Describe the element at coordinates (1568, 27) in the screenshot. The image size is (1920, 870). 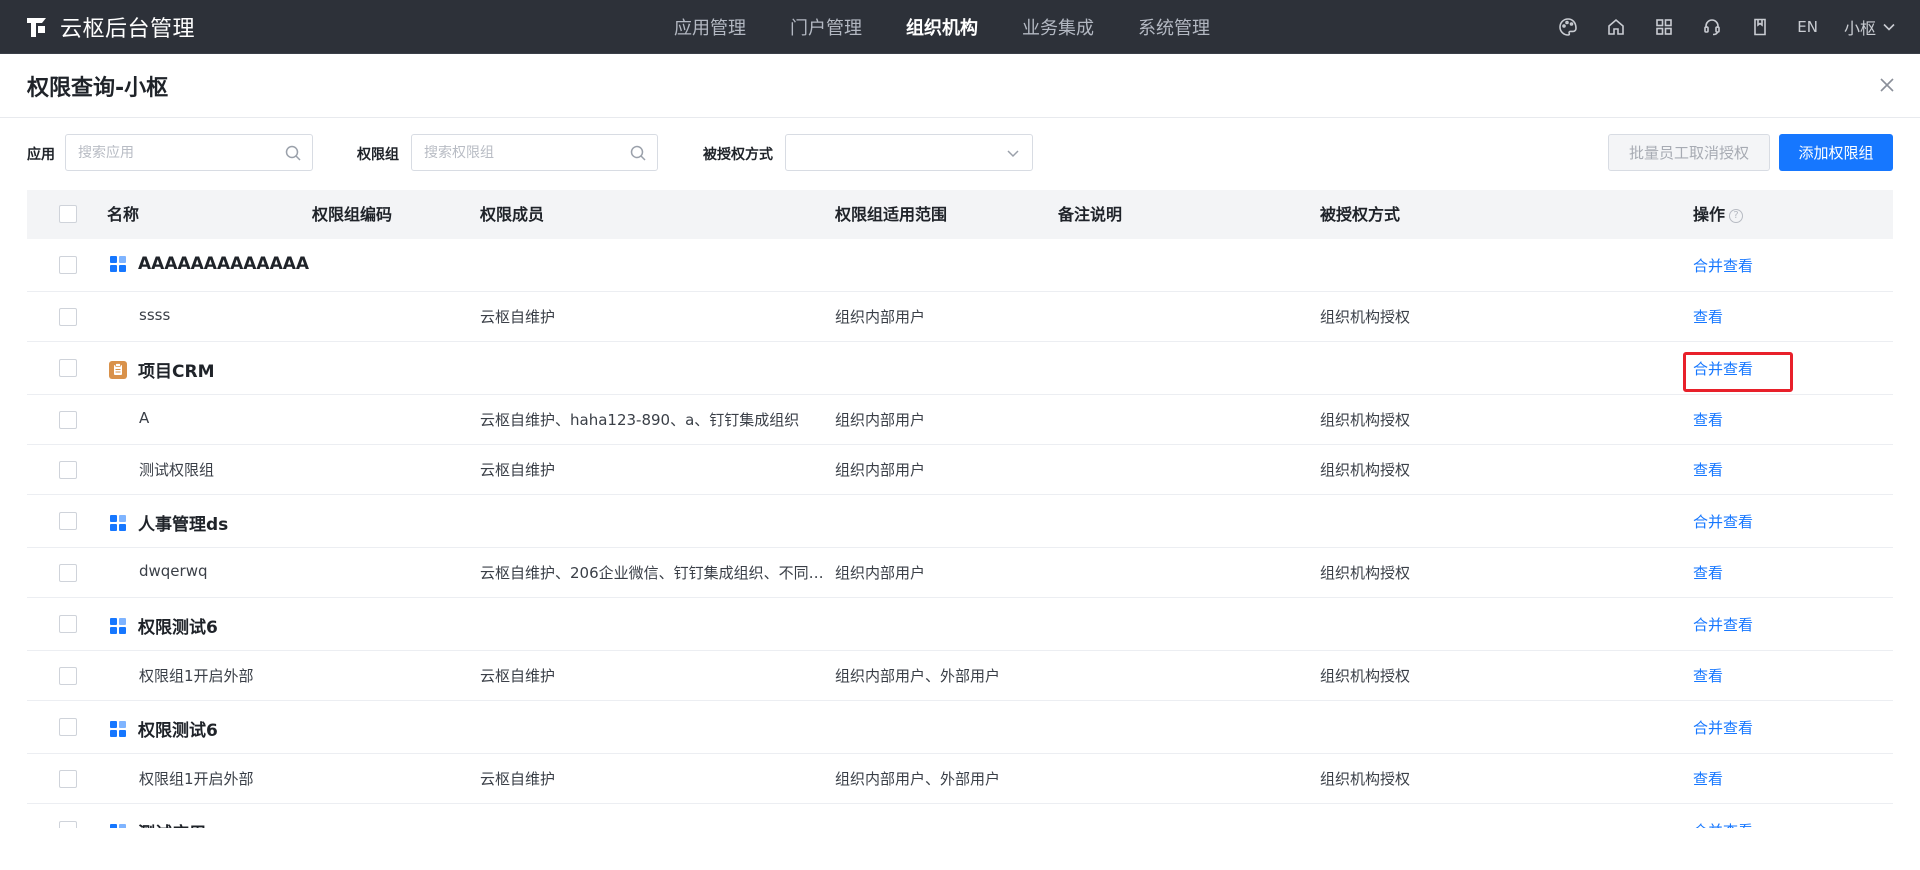
I see `palette-icon` at that location.